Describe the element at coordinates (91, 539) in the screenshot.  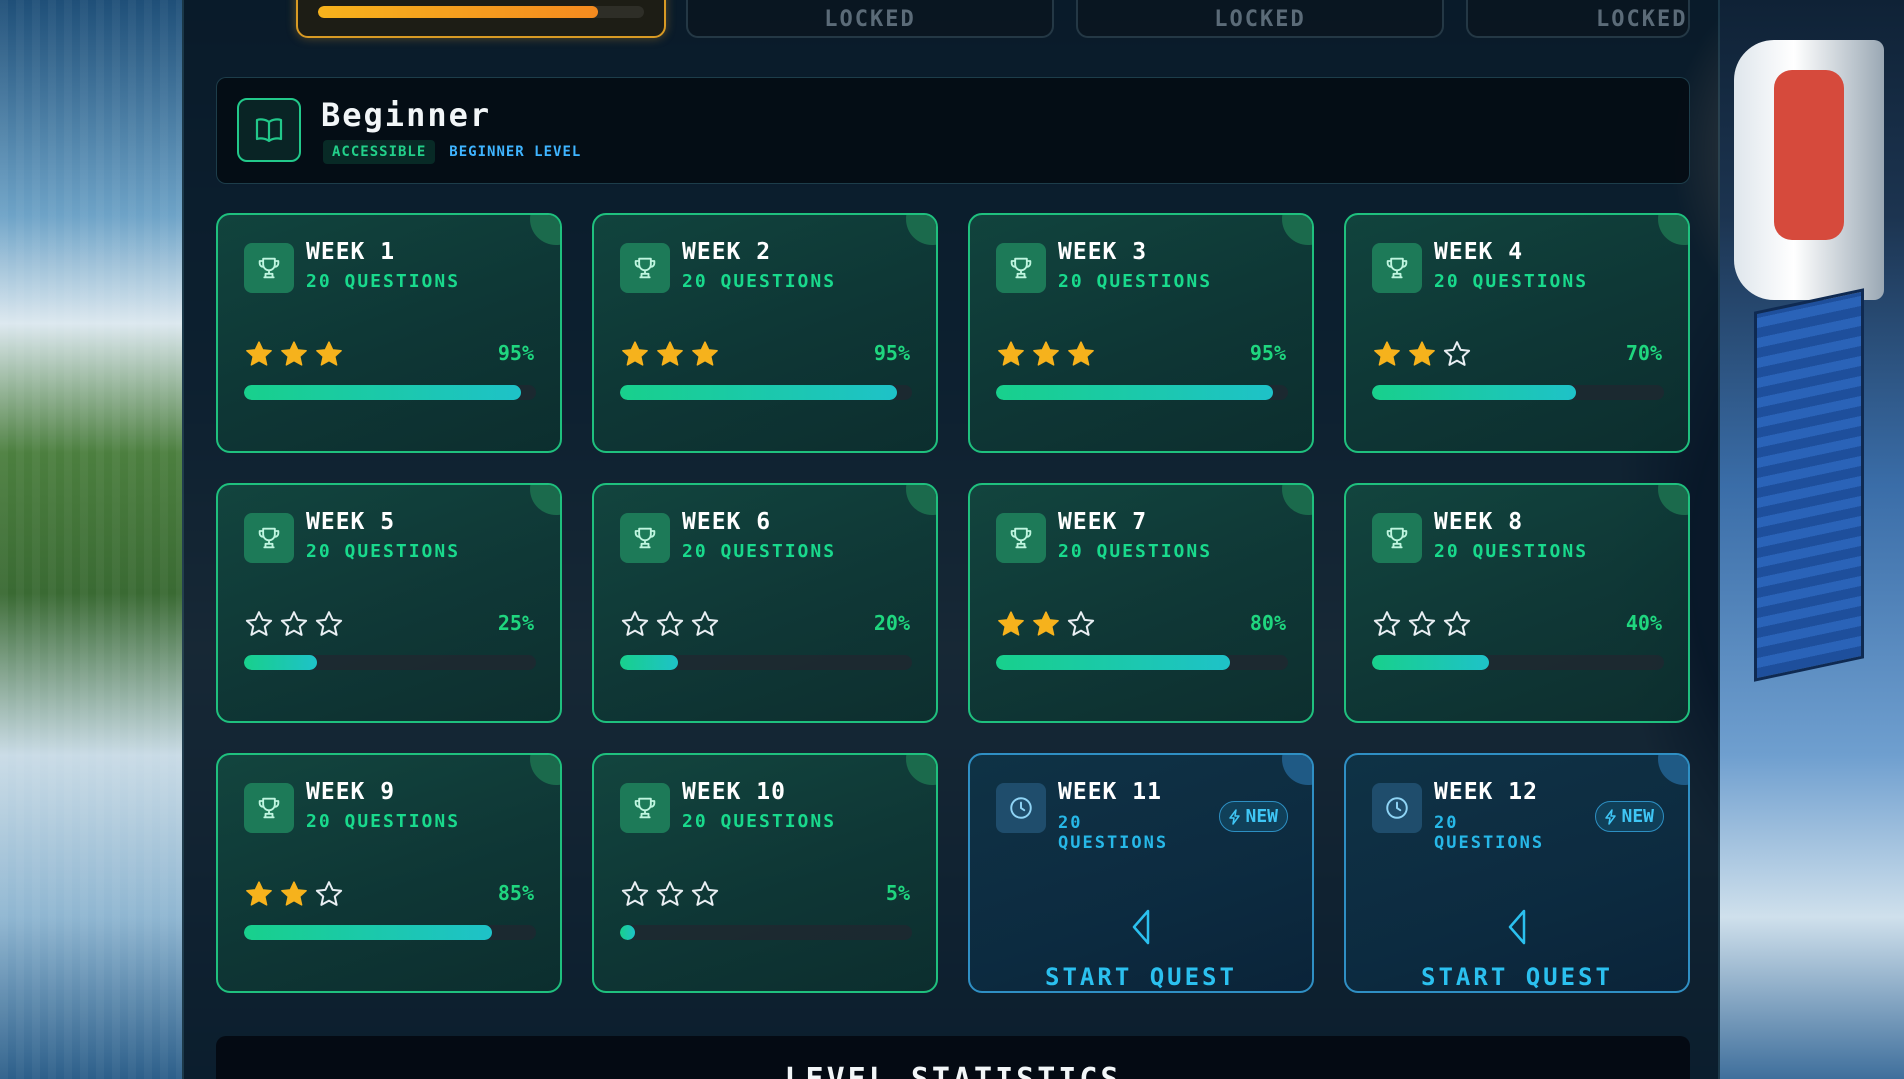
I see `background-island-scene` at that location.